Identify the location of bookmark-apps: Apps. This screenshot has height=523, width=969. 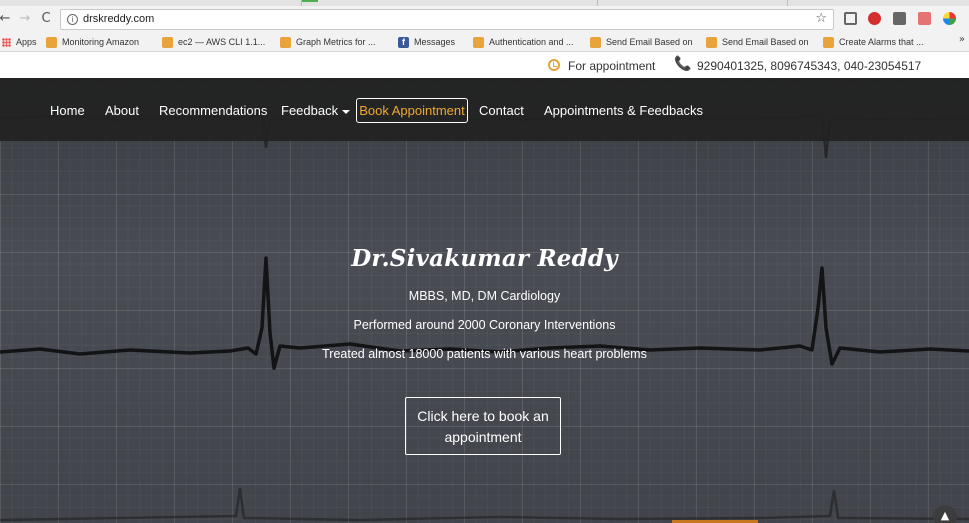
(22, 42).